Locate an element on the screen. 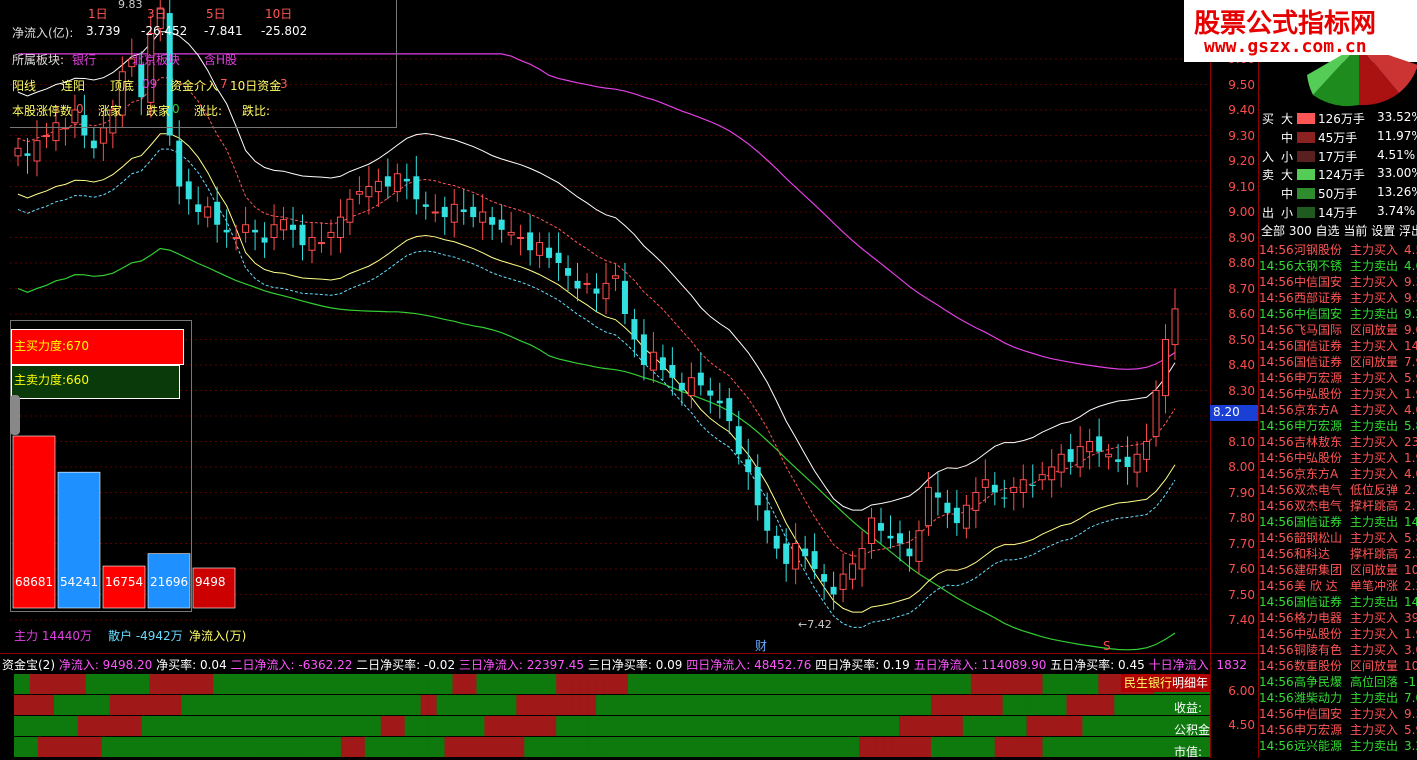 The image size is (1417, 760). ticker-tab: 全部 is located at coordinates (1275, 231).